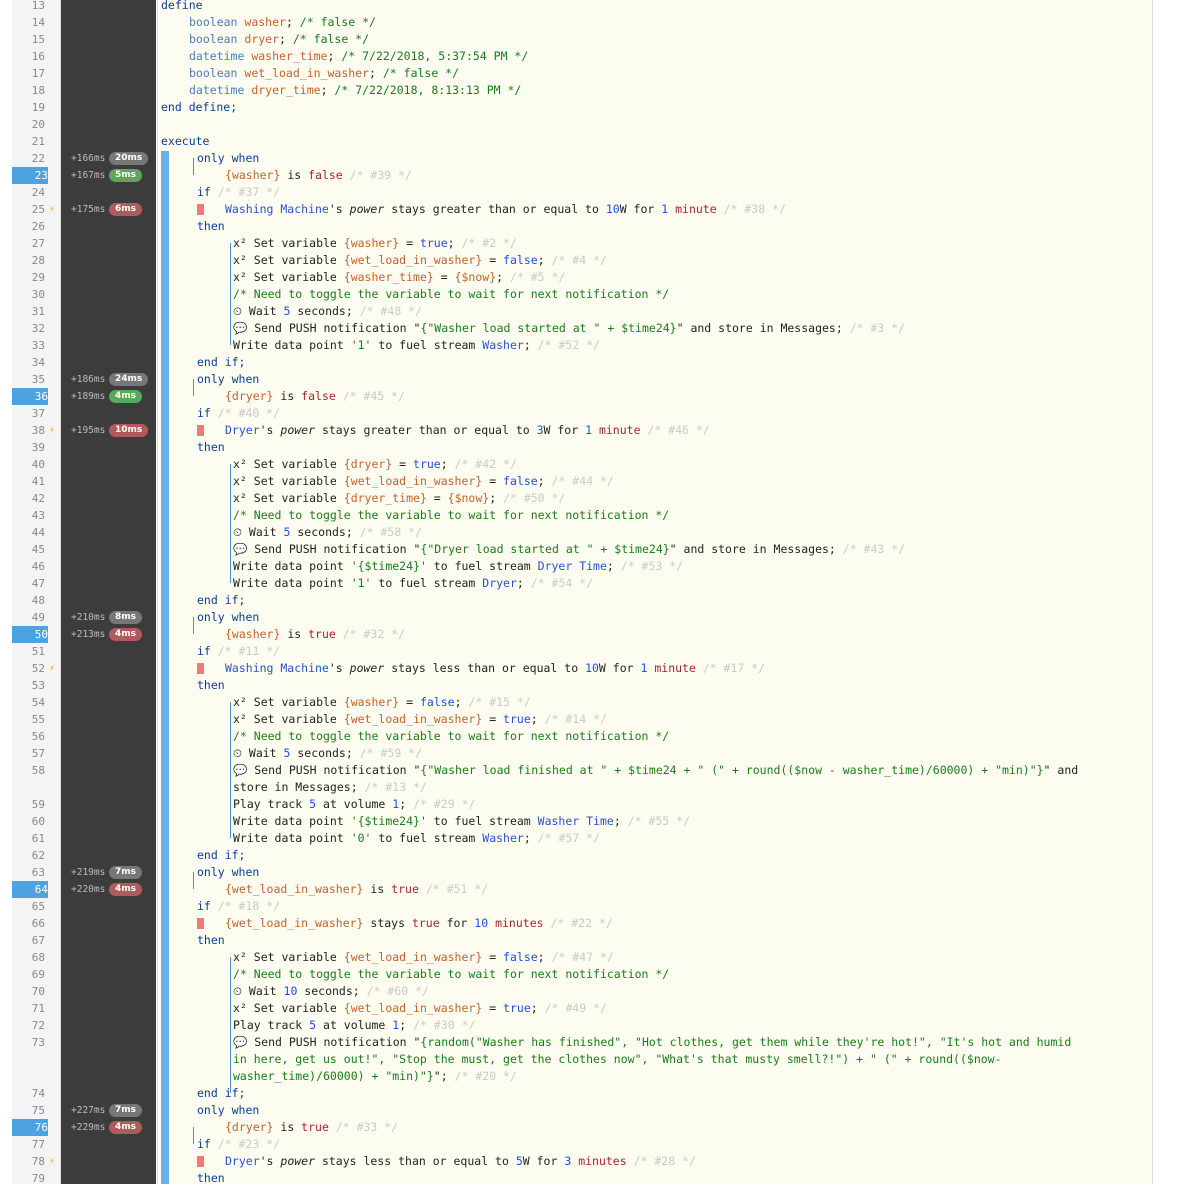 This screenshot has height=1187, width=1181. Describe the element at coordinates (406, 1025) in the screenshot. I see `code-text: ;` at that location.